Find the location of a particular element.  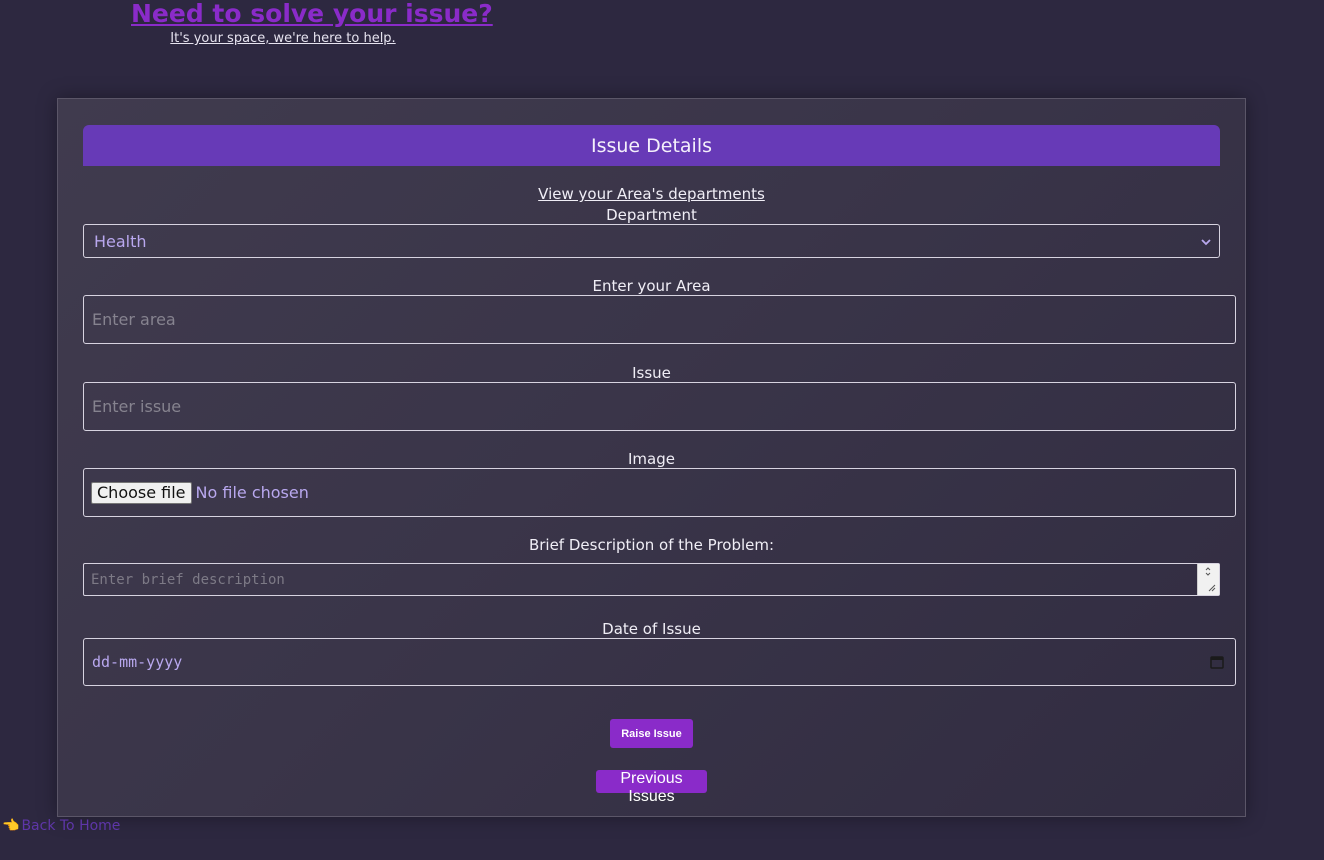

page-subtitle: It's your space, we're here to help. is located at coordinates (283, 38).